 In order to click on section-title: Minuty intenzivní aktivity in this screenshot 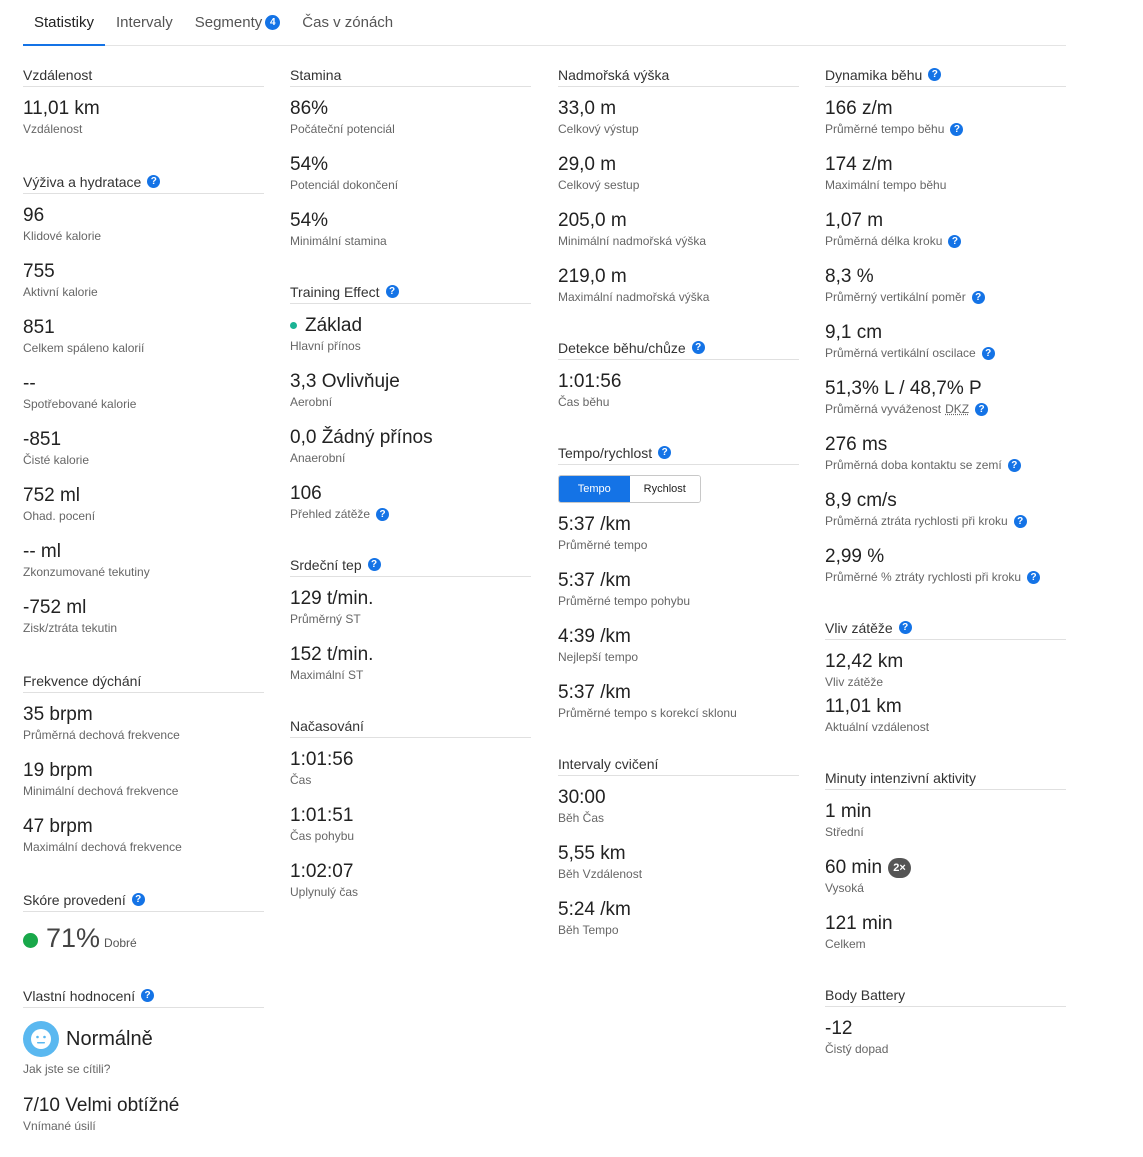, I will do `click(945, 779)`.